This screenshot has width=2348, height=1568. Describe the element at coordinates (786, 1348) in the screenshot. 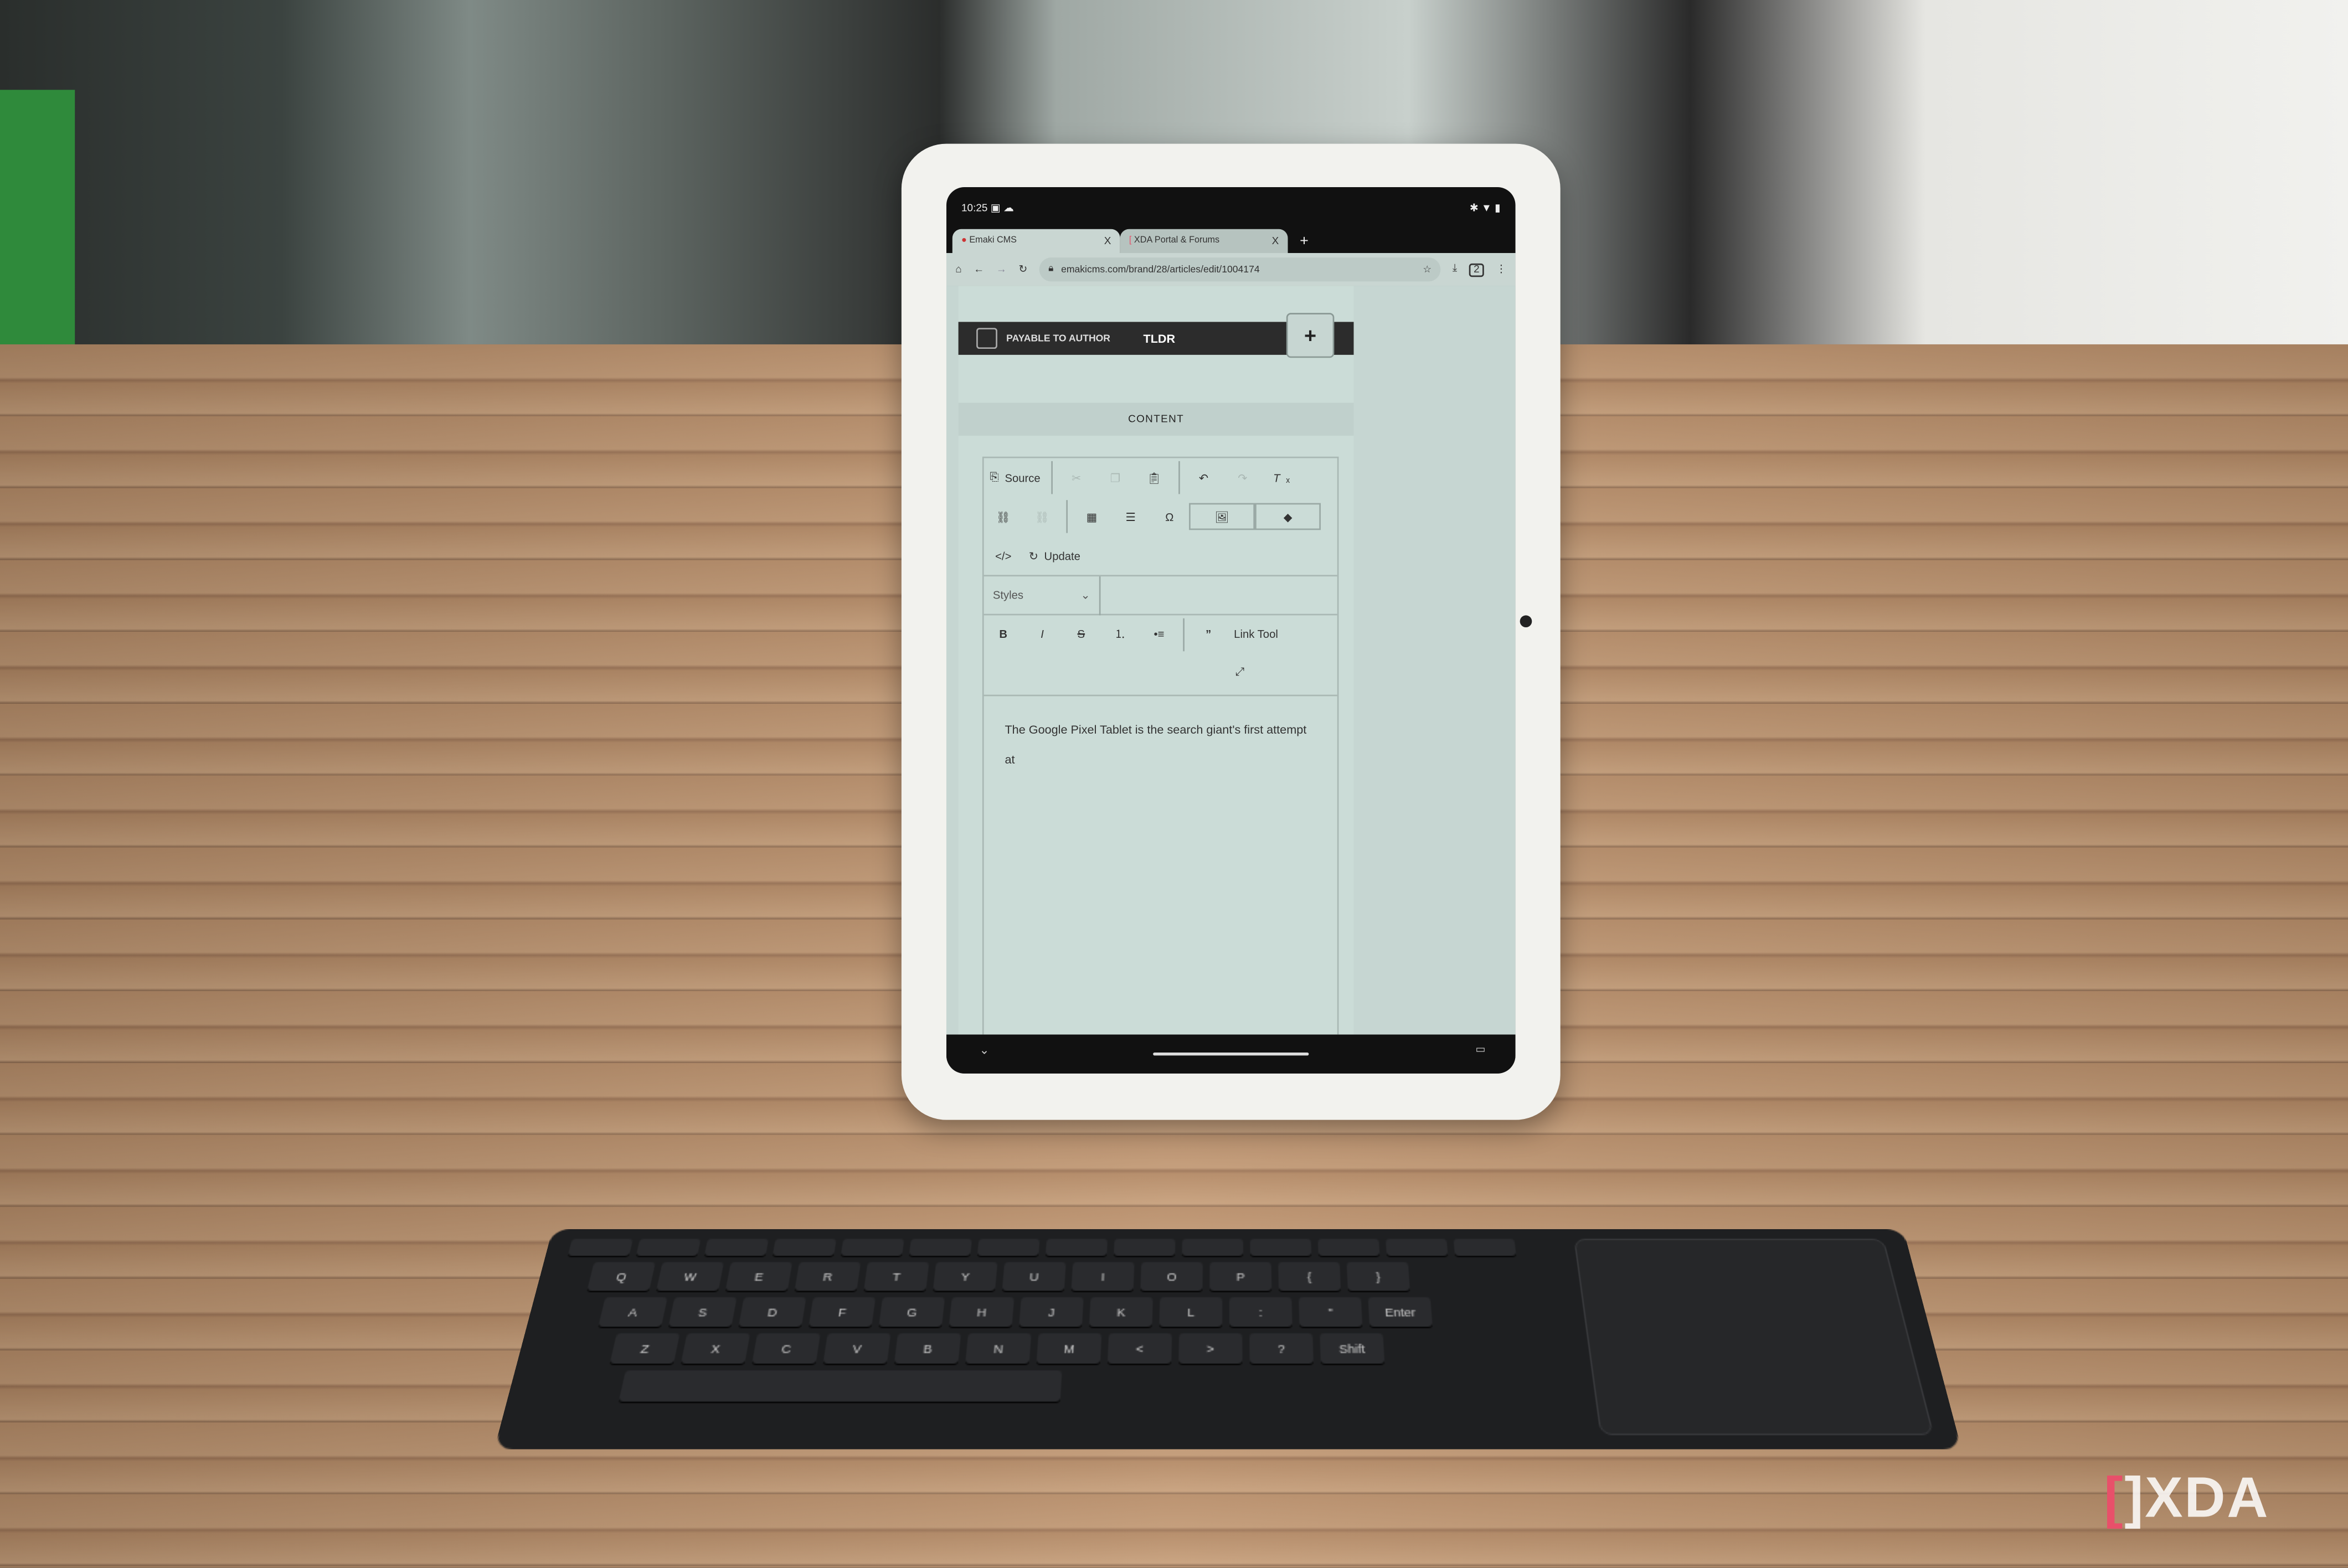

I see `key: C` at that location.